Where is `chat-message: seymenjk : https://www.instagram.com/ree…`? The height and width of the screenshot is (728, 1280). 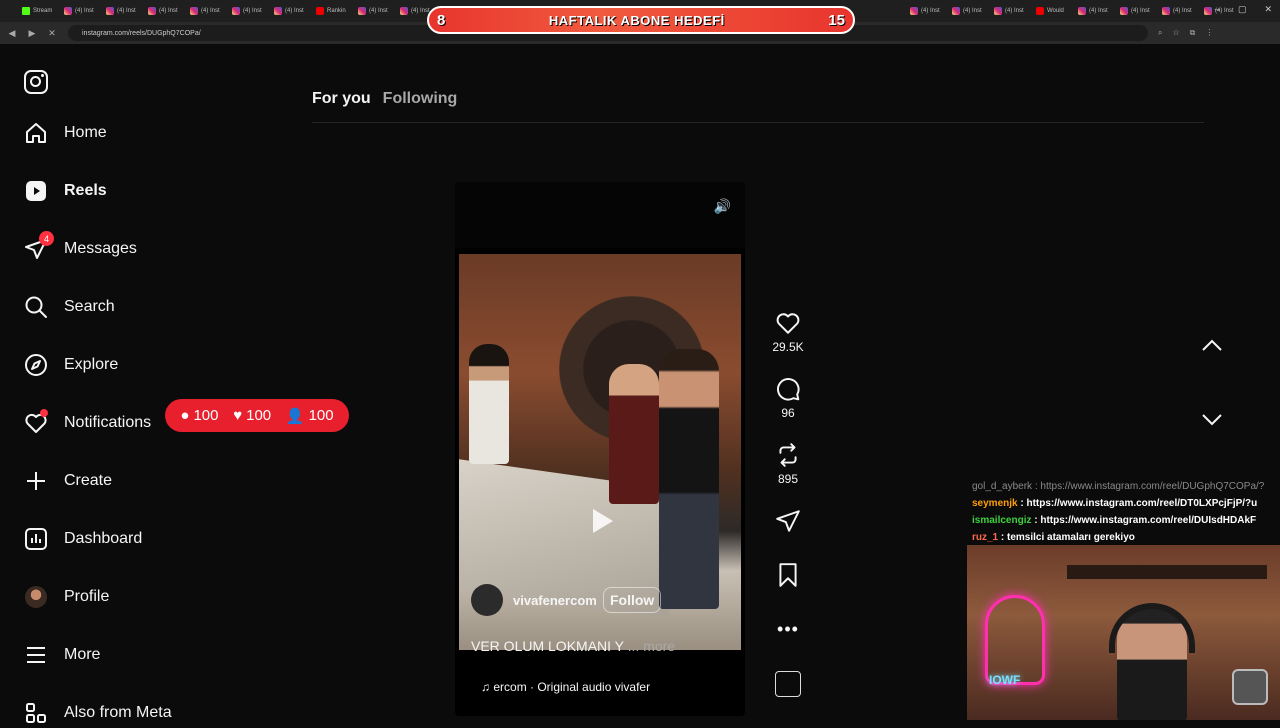
chat-message: seymenjk : https://www.instagram.com/ree… is located at coordinates (1115, 503).